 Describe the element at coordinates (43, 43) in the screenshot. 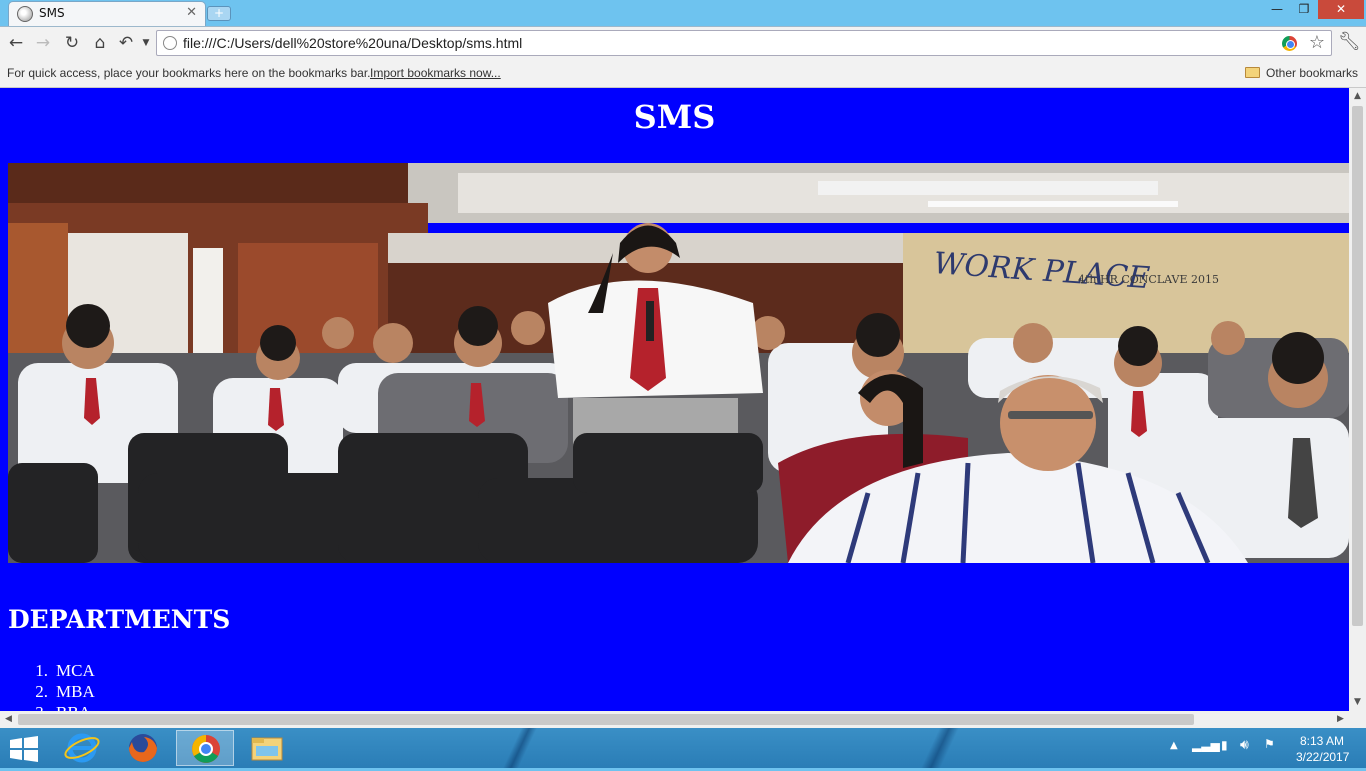

I see `forward-icon: →` at that location.